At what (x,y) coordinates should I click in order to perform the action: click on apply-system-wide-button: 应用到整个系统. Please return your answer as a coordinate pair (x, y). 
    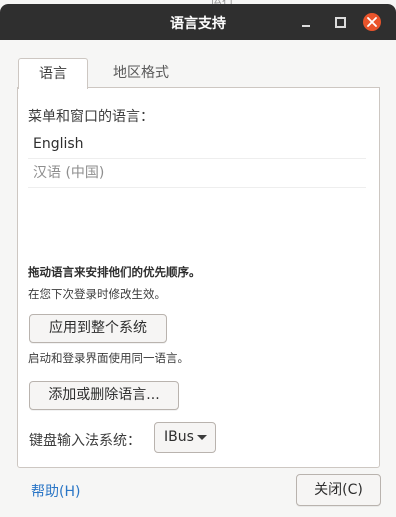
    Looking at the image, I should click on (98, 328).